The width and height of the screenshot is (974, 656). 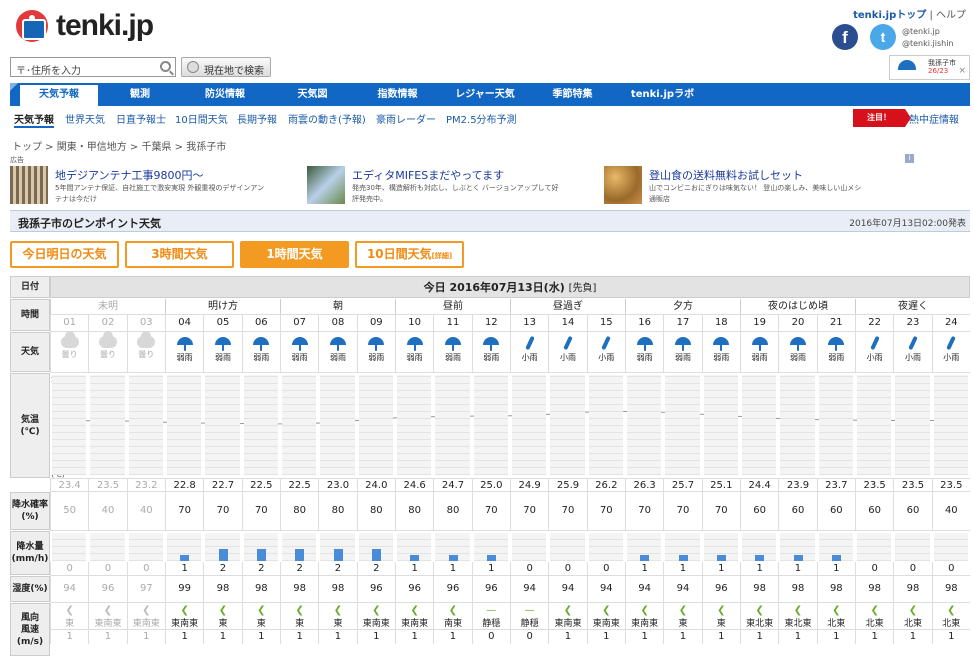 What do you see at coordinates (889, 15) in the screenshot?
I see `tenki-top-link: tenki.jpトップ` at bounding box center [889, 15].